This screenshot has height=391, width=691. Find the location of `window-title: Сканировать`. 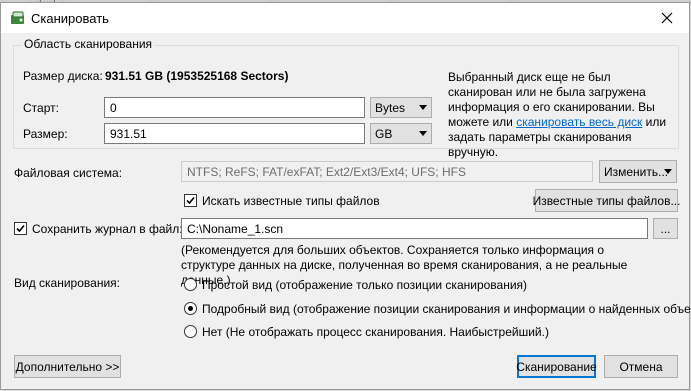

window-title: Сканировать is located at coordinates (70, 18).